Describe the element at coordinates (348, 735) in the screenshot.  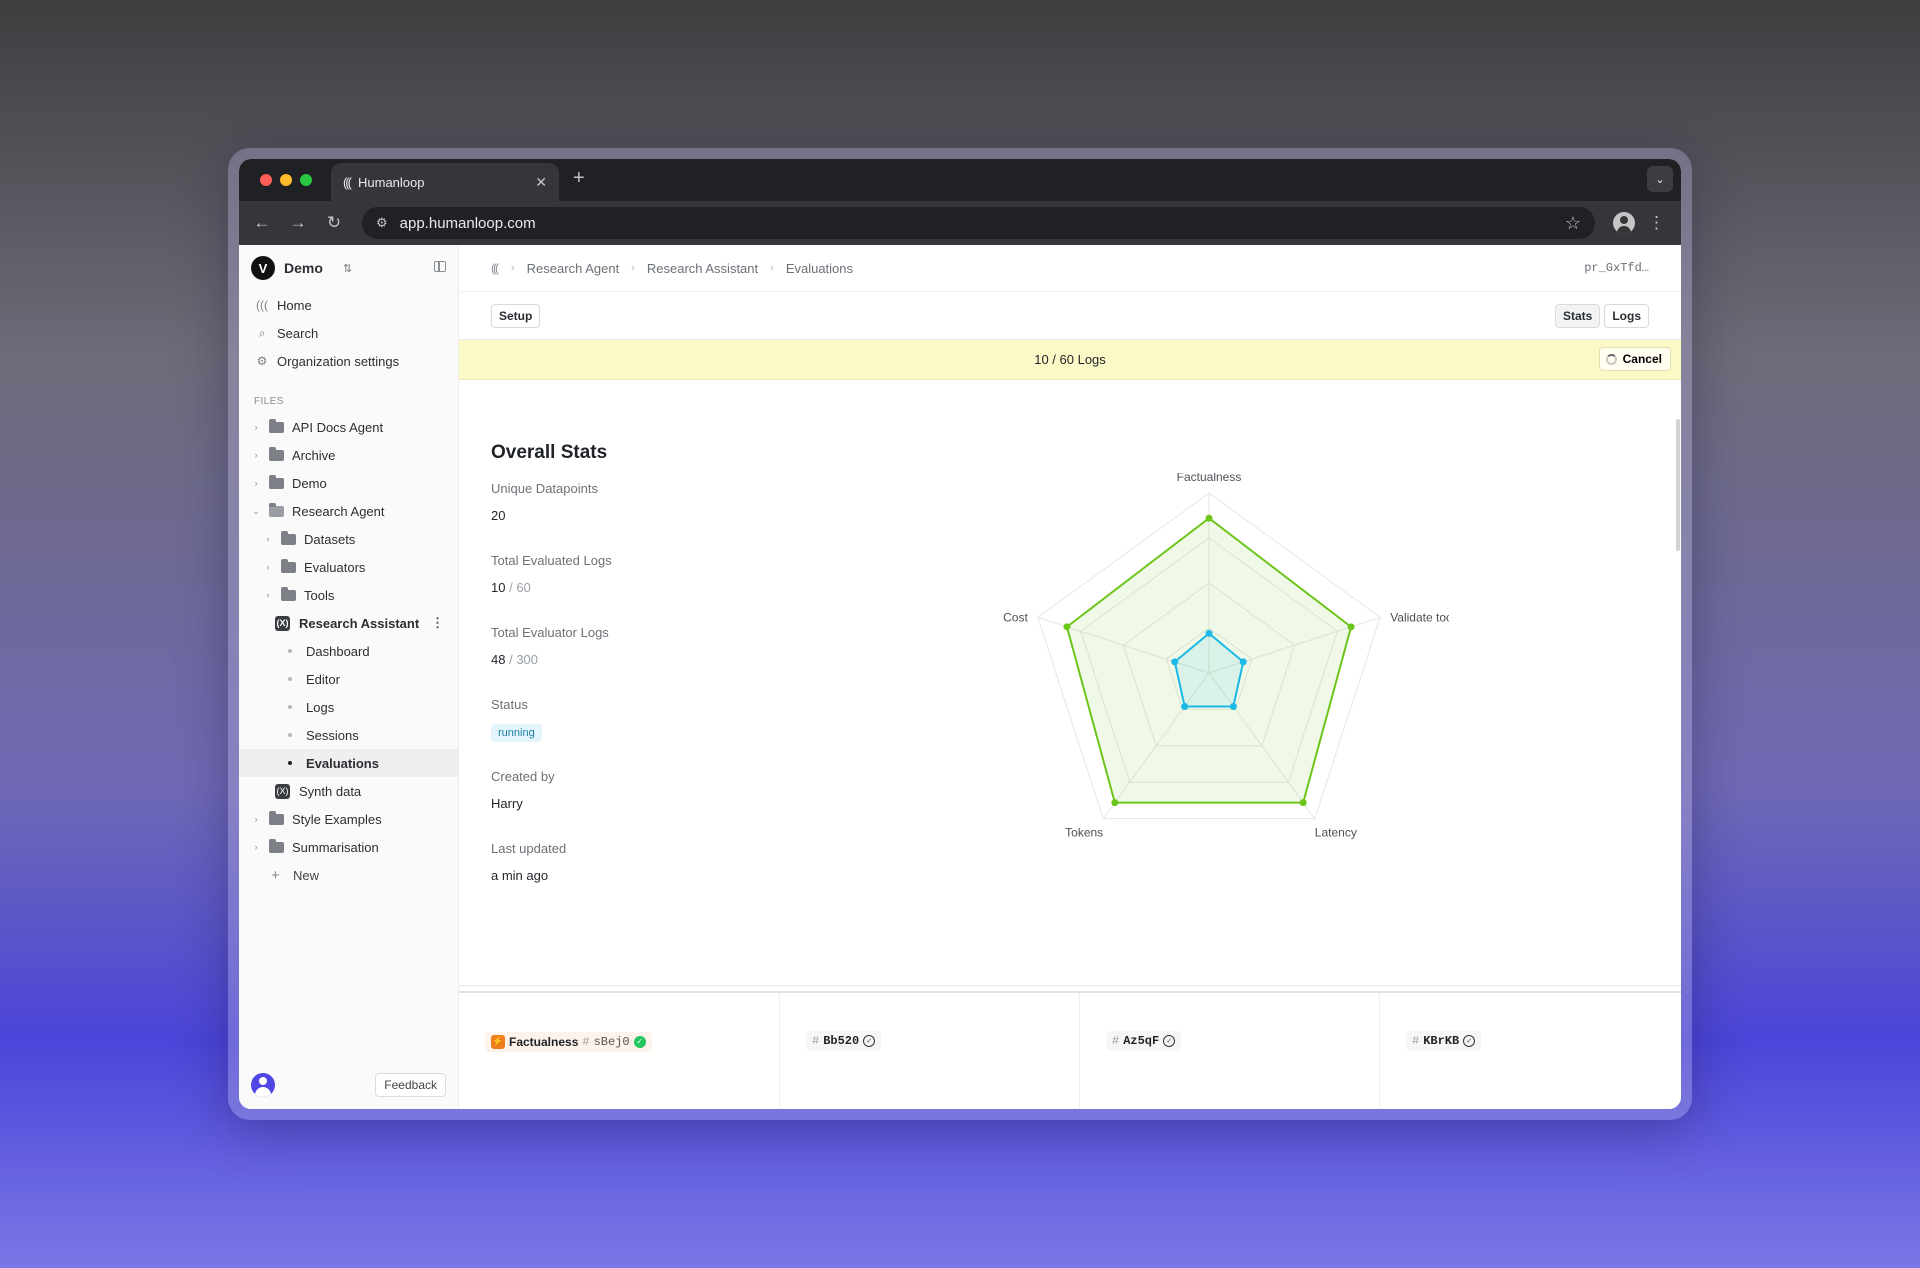
I see `tree-item-sessions: Sessions` at that location.